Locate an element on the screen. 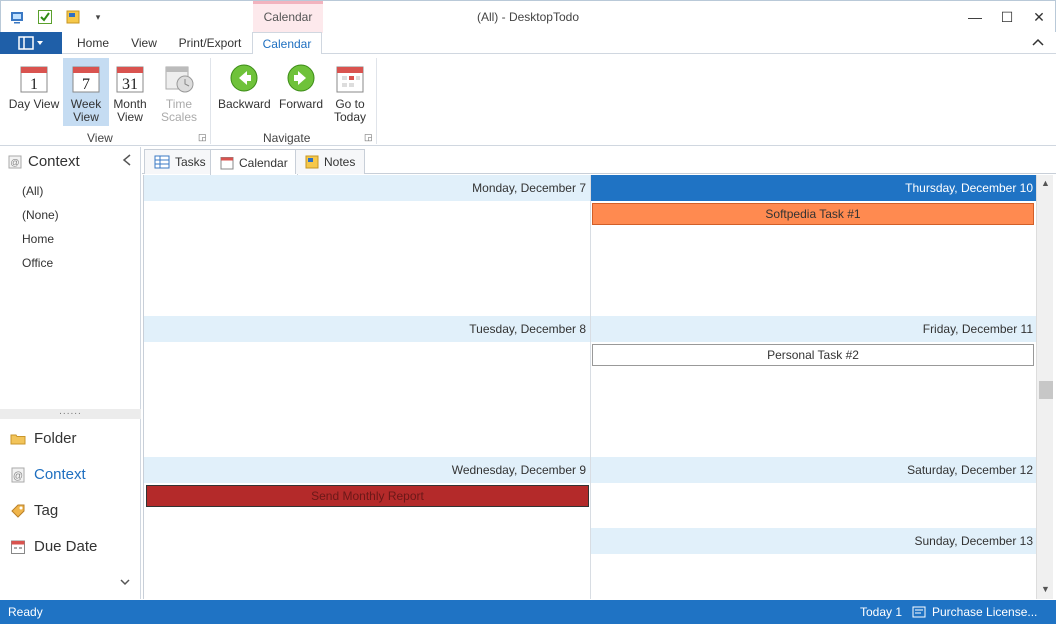 The height and width of the screenshot is (624, 1056). scroll-up-icon: ▲ is located at coordinates (1045, 183).